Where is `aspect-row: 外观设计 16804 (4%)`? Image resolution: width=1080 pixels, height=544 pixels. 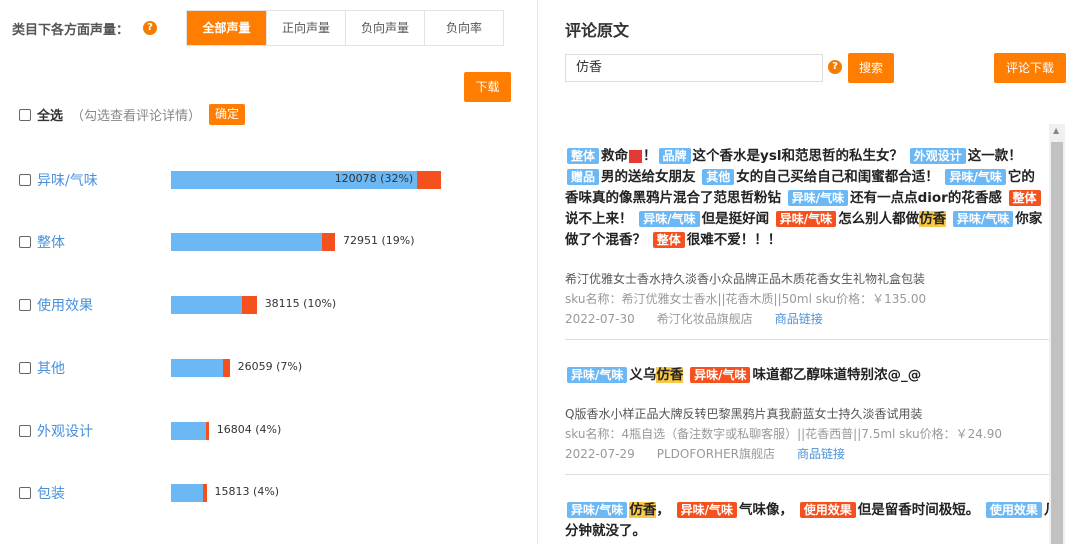
aspect-row: 外观设计 16804 (4%) is located at coordinates (150, 431).